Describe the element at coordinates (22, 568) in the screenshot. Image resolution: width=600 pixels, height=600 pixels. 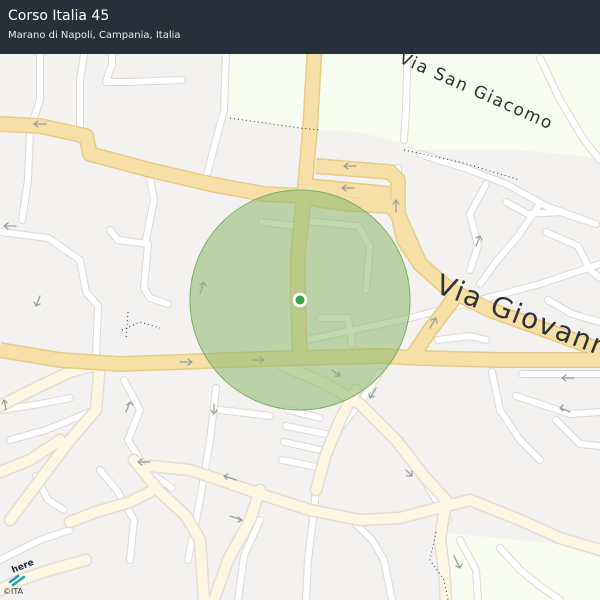
I see `here-logo-text: here` at that location.